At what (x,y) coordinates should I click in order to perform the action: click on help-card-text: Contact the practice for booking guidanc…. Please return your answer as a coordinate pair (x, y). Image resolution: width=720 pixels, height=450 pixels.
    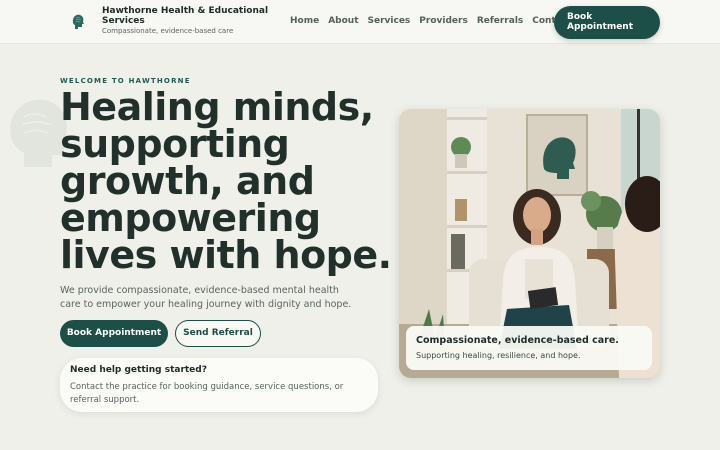
    Looking at the image, I should click on (207, 393).